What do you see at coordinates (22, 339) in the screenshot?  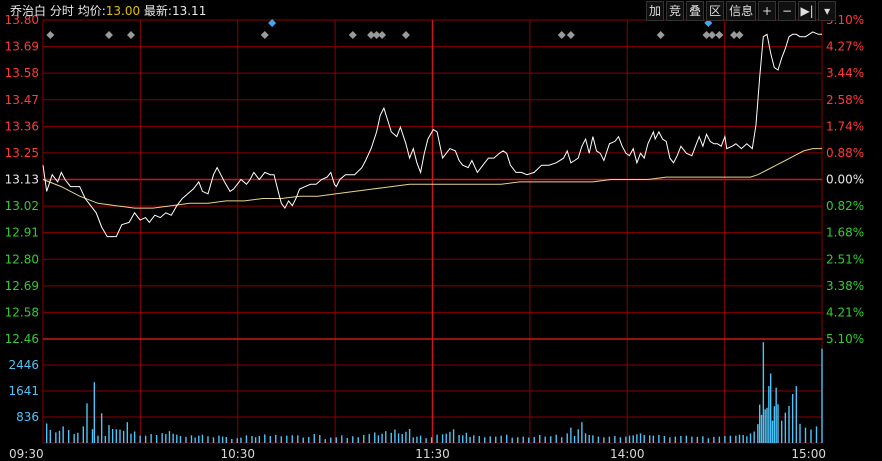 I see `price-tick-label: 12.46` at bounding box center [22, 339].